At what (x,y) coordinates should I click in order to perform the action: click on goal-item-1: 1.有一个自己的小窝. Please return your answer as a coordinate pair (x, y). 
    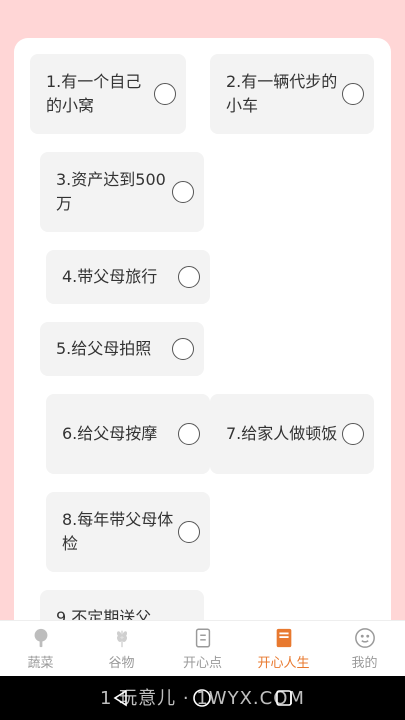
    Looking at the image, I should click on (108, 94).